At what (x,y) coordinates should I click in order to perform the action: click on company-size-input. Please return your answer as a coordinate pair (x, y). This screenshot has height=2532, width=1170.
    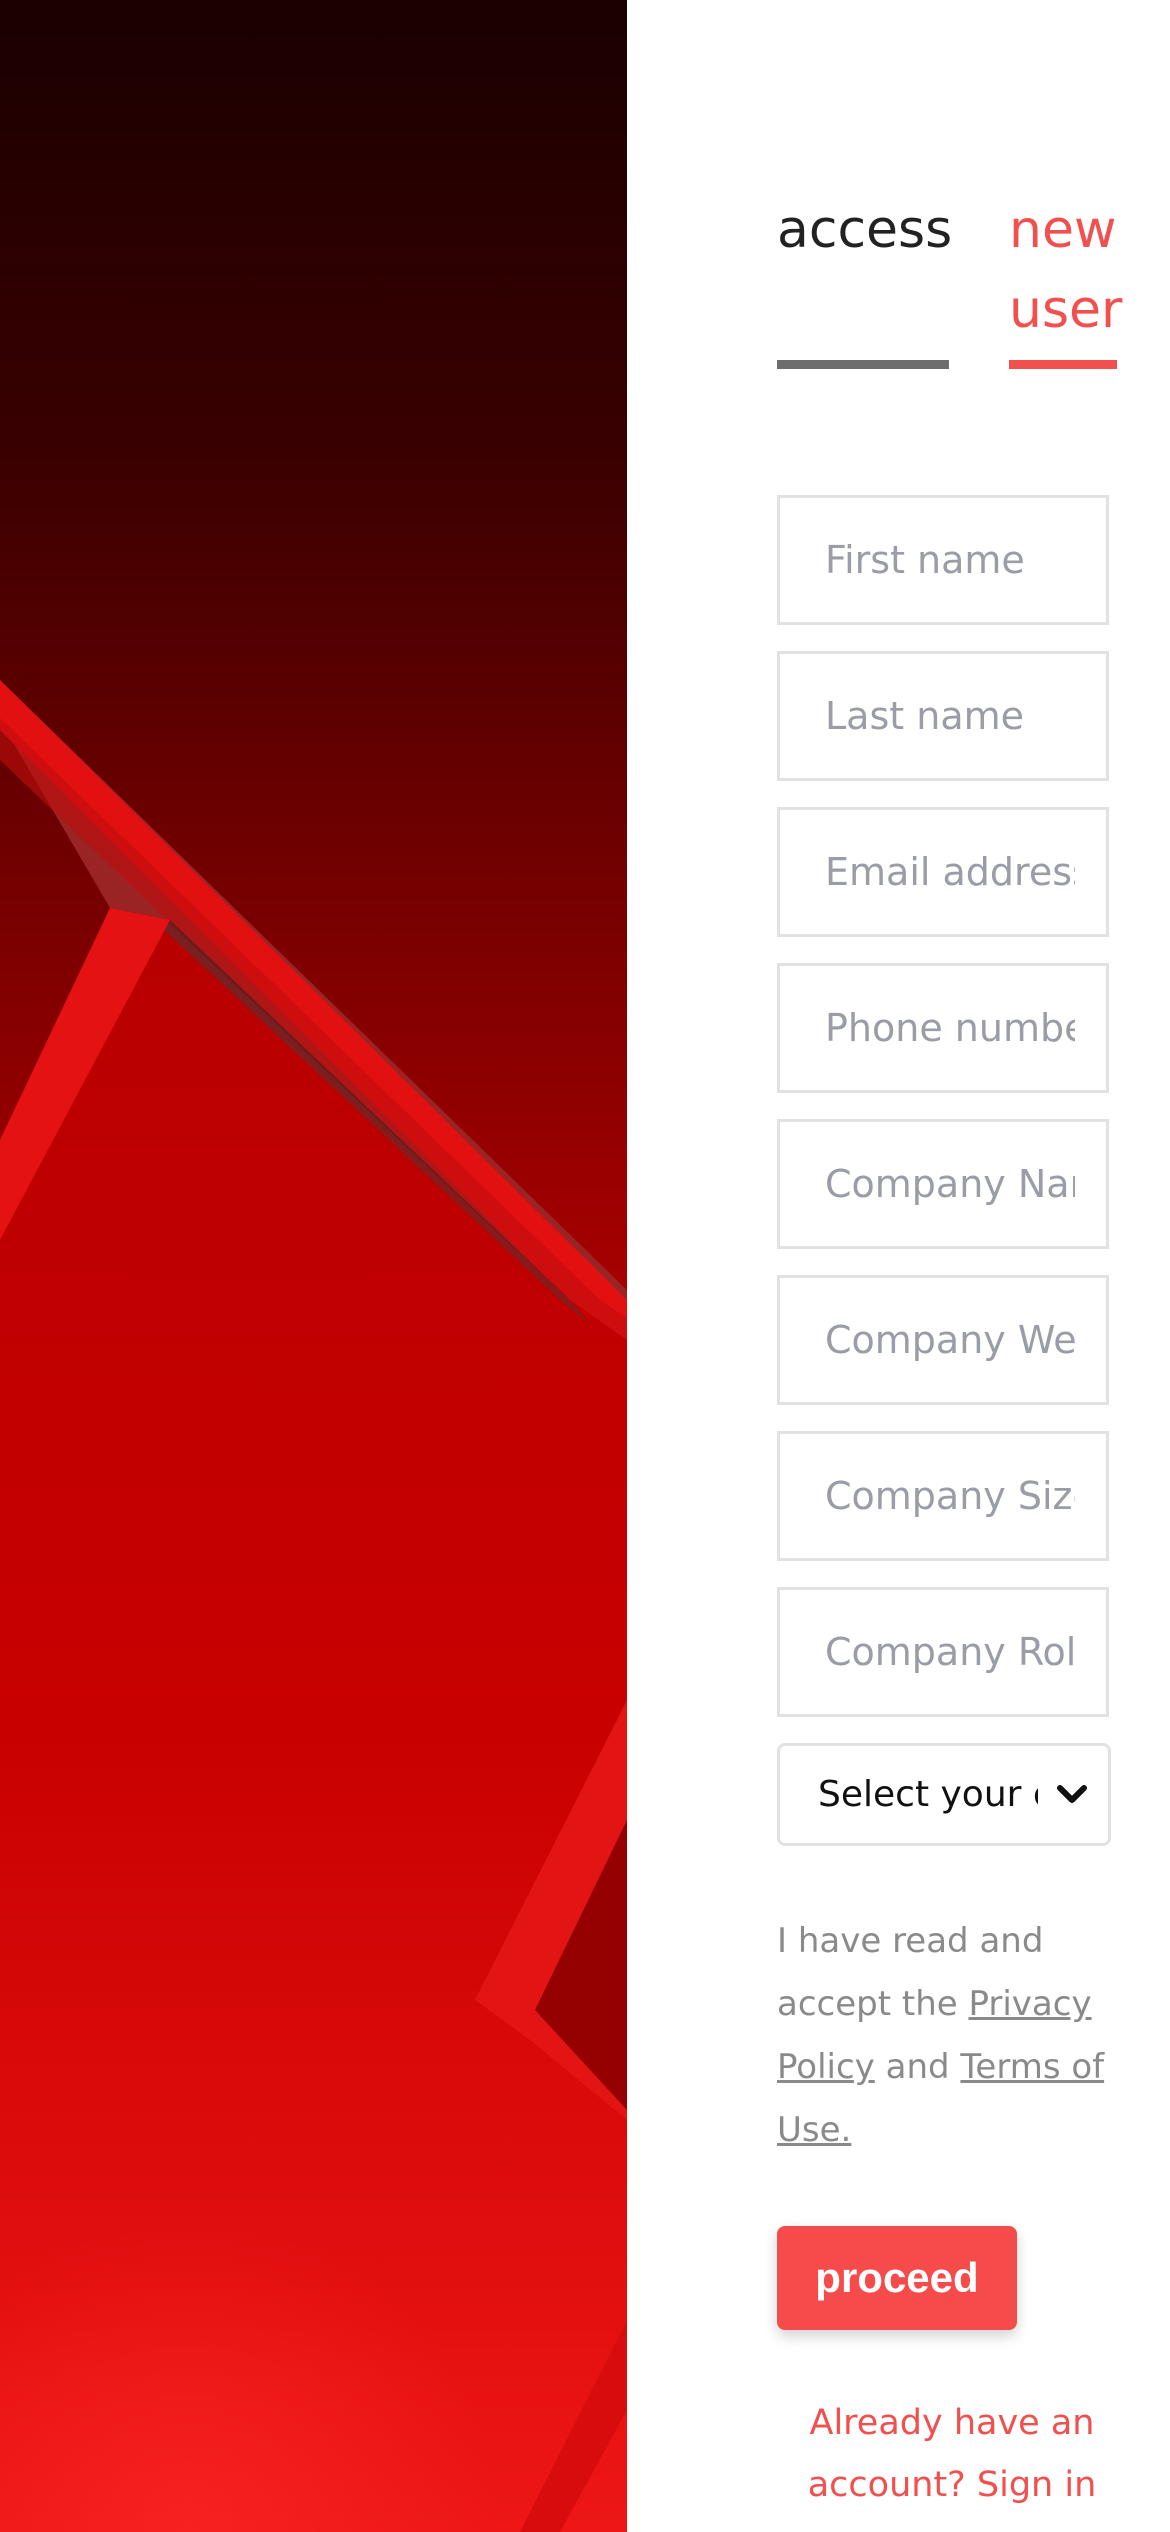
    Looking at the image, I should click on (950, 1496).